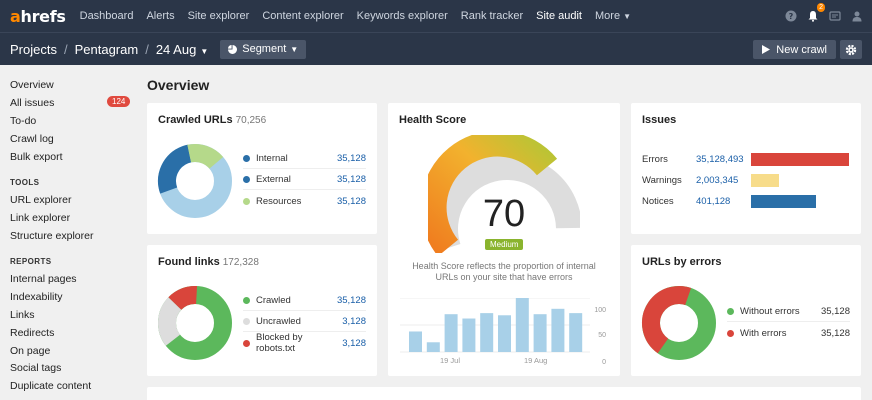  I want to click on nav-site-explorer: Site explorer, so click(219, 16).